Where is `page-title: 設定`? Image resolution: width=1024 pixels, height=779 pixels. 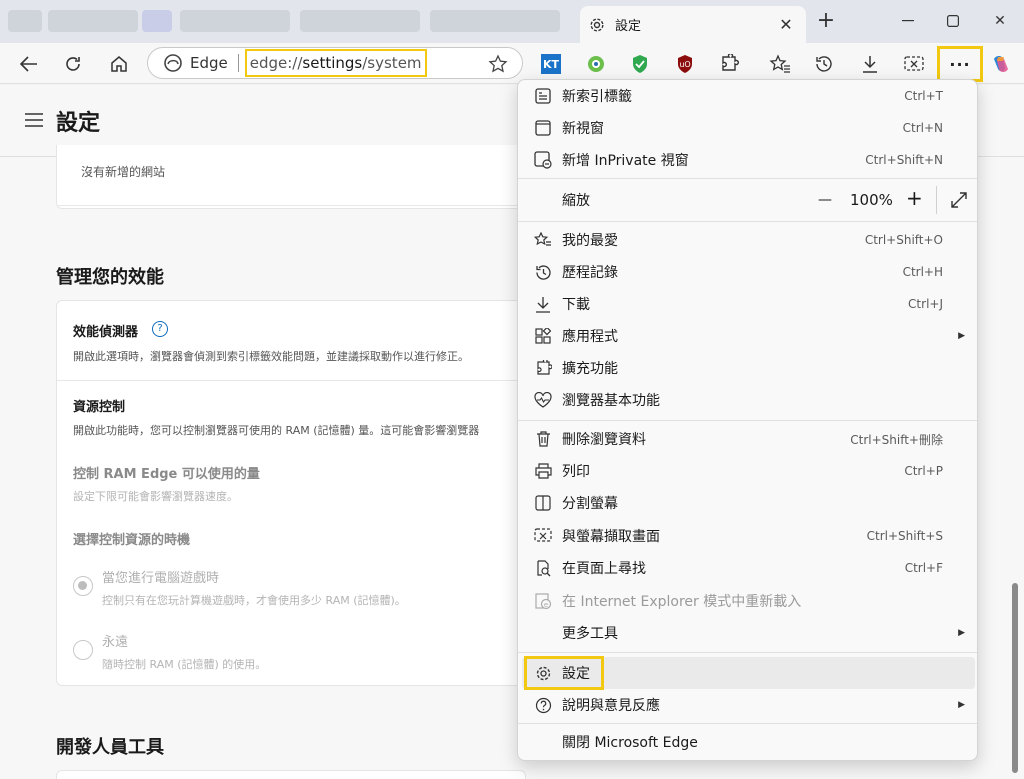
page-title: 設定 is located at coordinates (78, 123).